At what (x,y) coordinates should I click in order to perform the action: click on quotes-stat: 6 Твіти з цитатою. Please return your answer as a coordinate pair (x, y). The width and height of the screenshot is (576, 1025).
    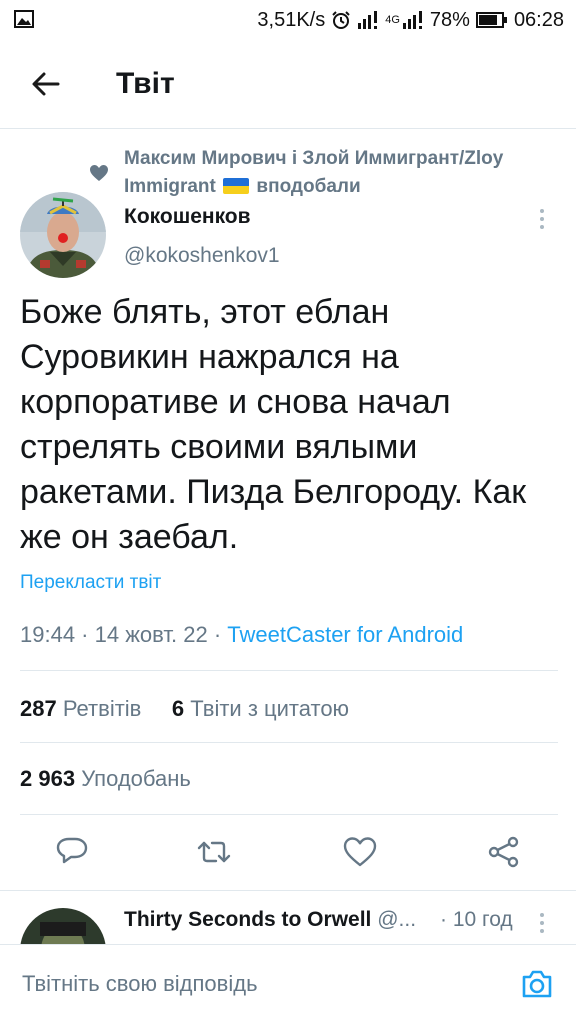
    Looking at the image, I should click on (260, 708).